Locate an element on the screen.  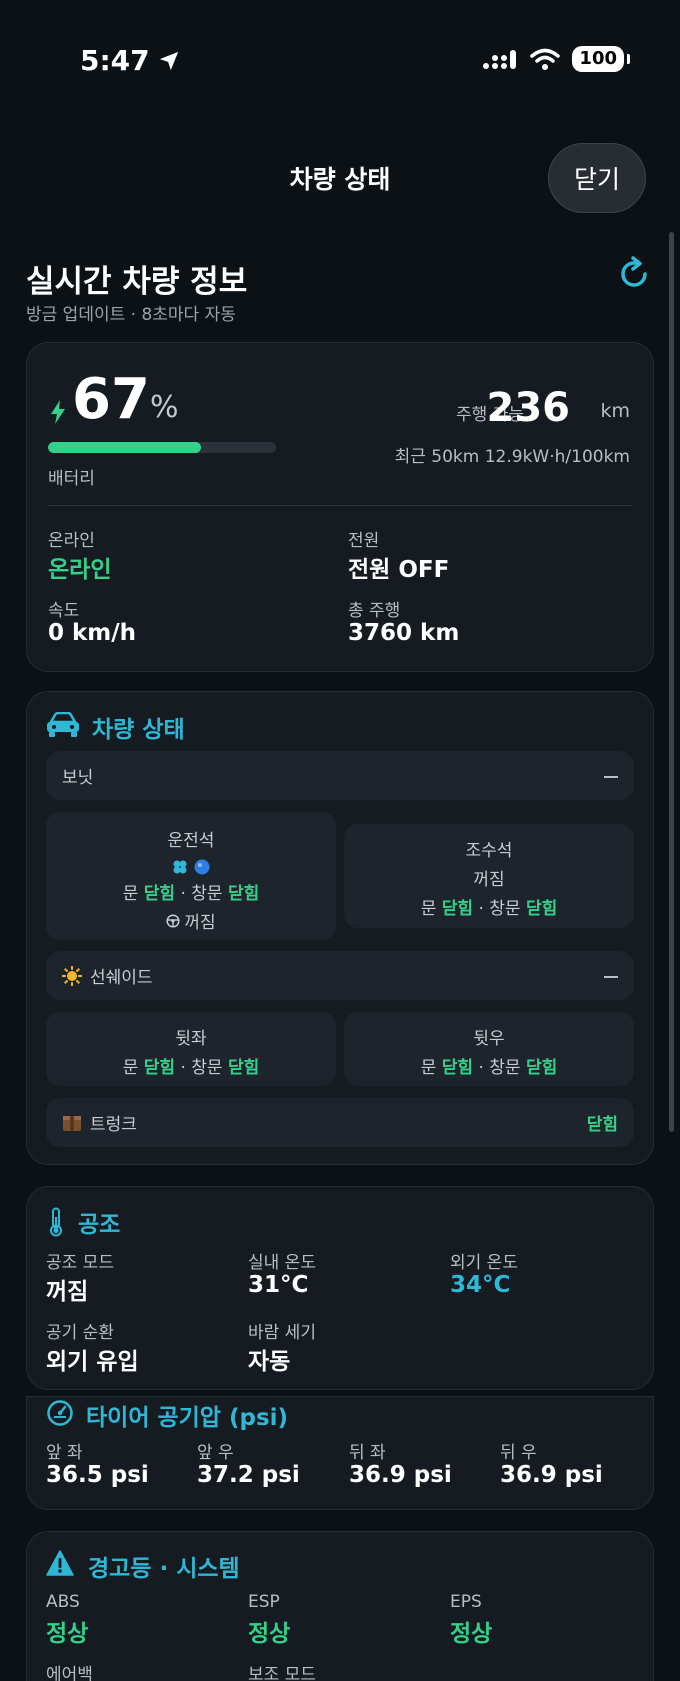
range-value: 236 is located at coordinates (528, 408).